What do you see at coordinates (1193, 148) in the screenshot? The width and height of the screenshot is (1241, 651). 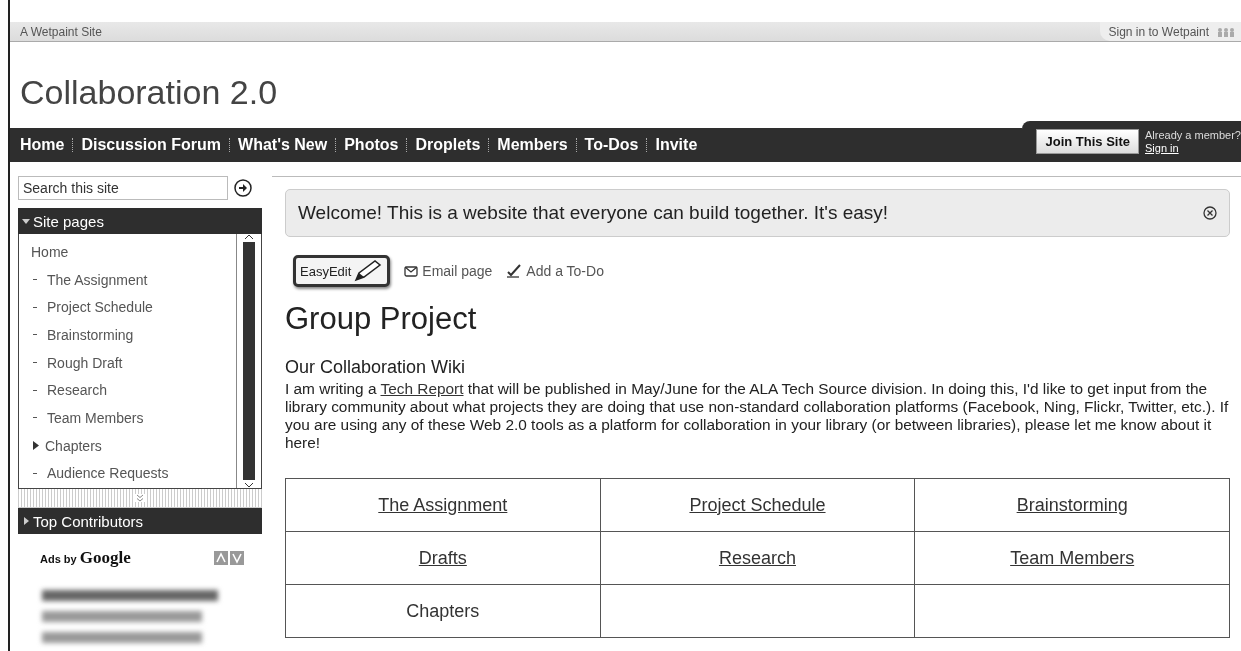 I see `sign-in-link: Sign in` at bounding box center [1193, 148].